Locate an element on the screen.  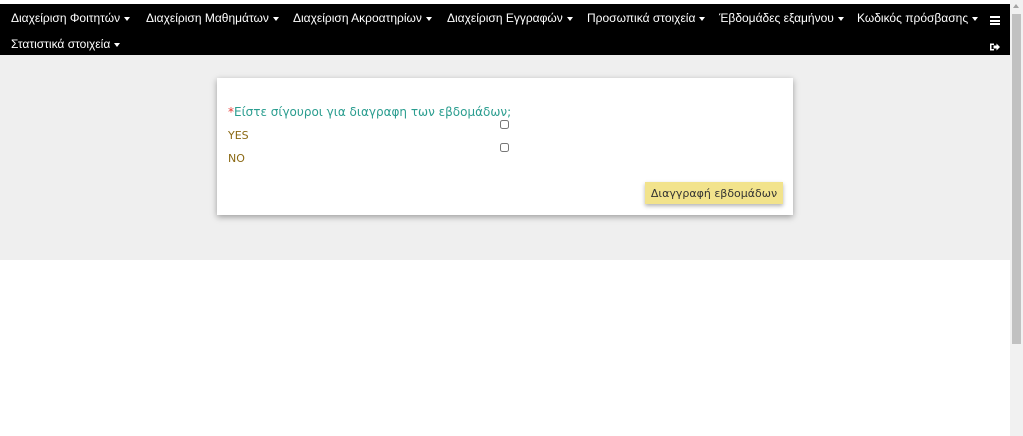
nav-item-password: Κωδικός πρόσβασης is located at coordinates (918, 18).